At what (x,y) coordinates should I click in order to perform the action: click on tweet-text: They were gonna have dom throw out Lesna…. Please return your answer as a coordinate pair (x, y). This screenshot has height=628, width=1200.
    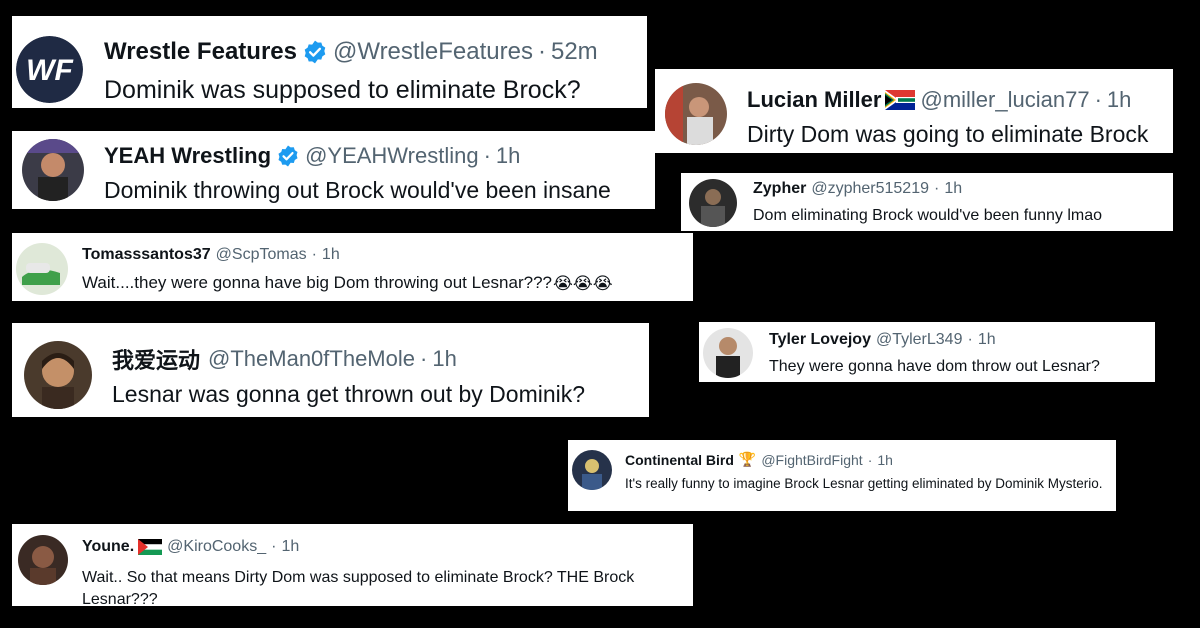
    Looking at the image, I should click on (934, 366).